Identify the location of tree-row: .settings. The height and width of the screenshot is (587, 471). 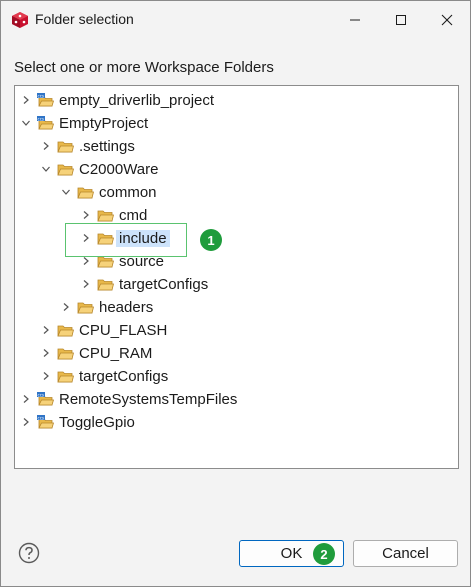
(88, 146).